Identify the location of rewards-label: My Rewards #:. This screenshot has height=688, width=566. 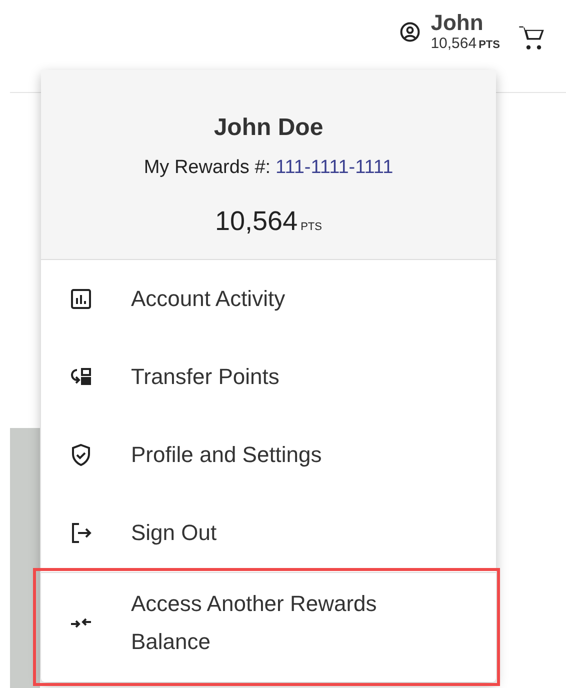
(207, 168).